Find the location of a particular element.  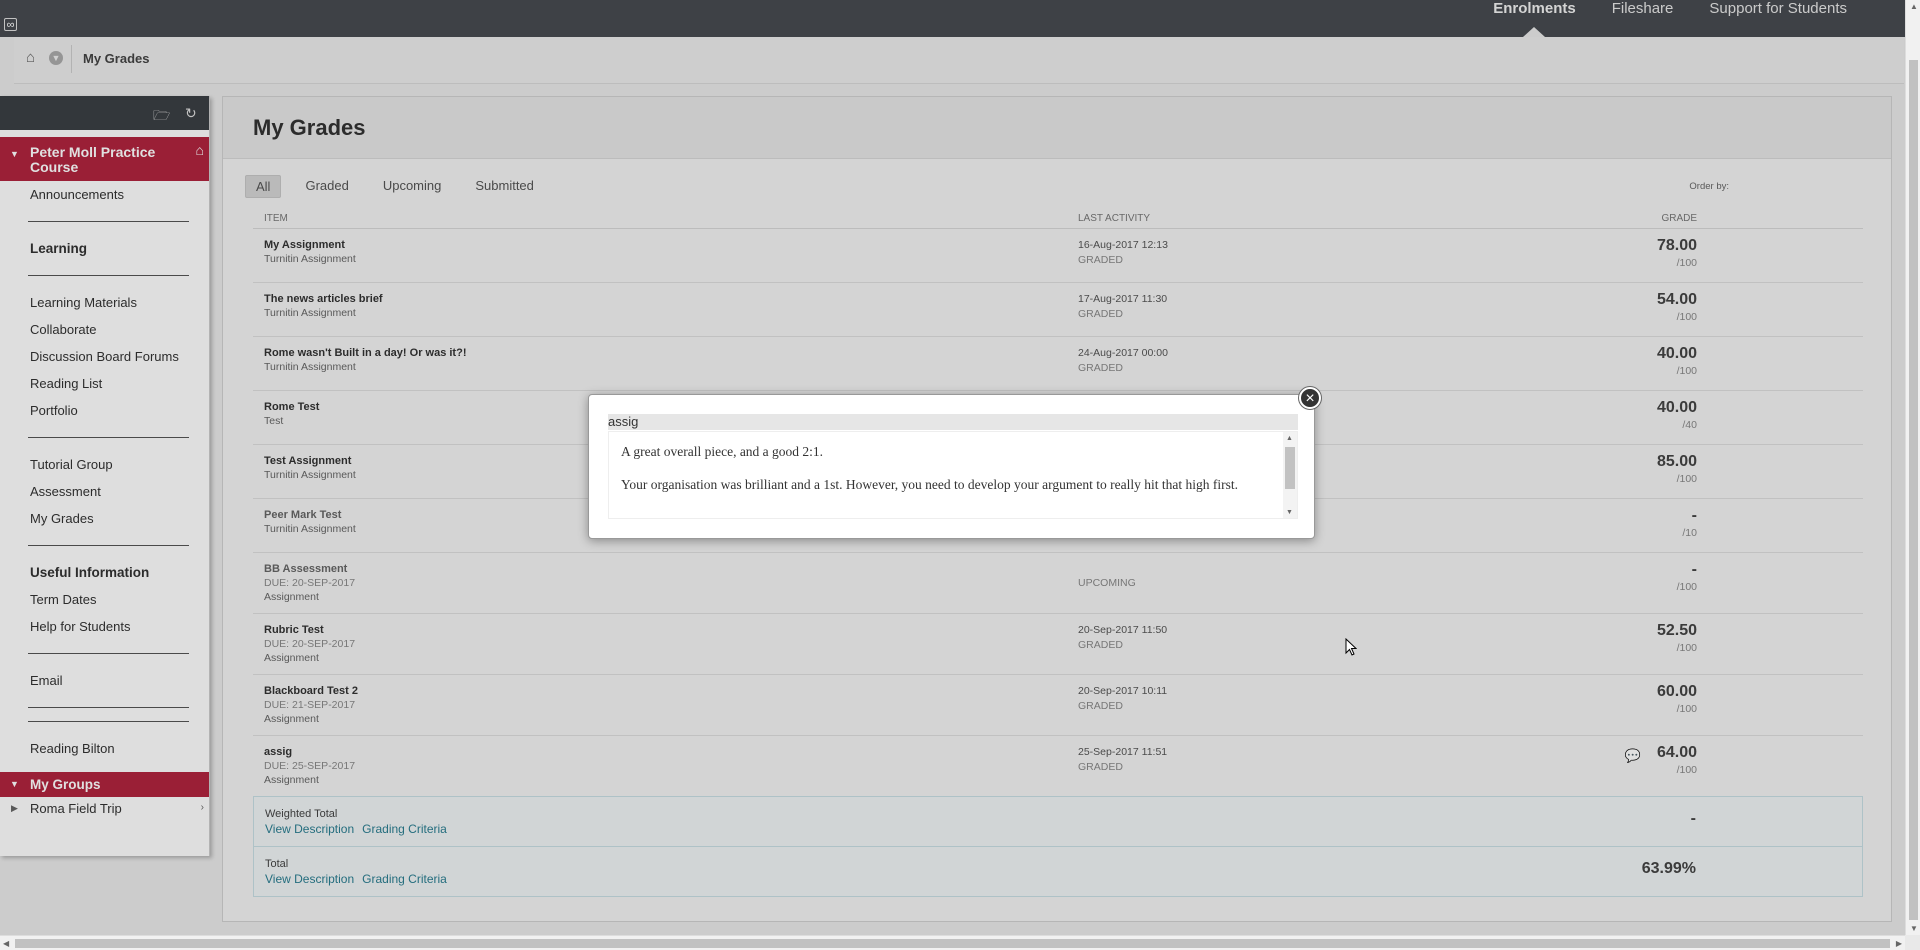

vertical-scroll-thumb is located at coordinates (1913, 490).